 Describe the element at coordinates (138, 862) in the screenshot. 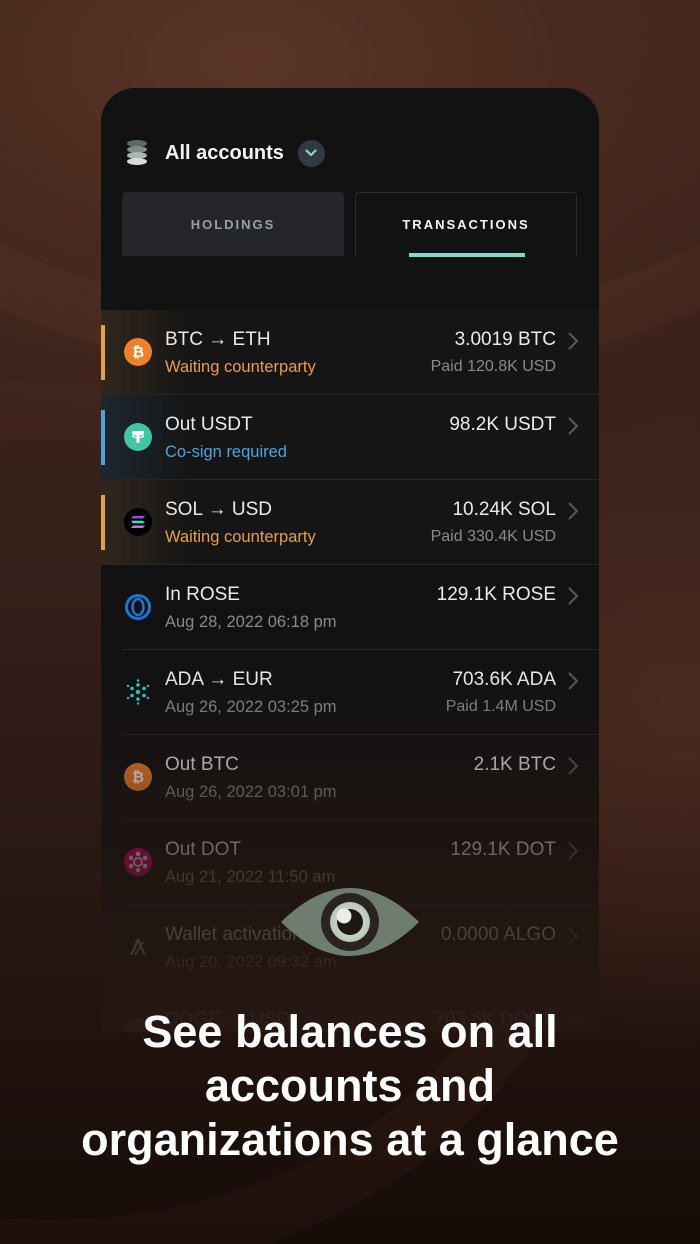

I see `polkadot-icon` at that location.